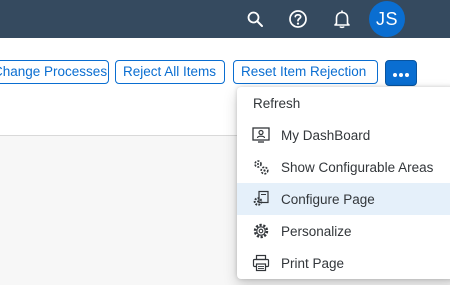  I want to click on menu-item-label: Personalize, so click(316, 231).